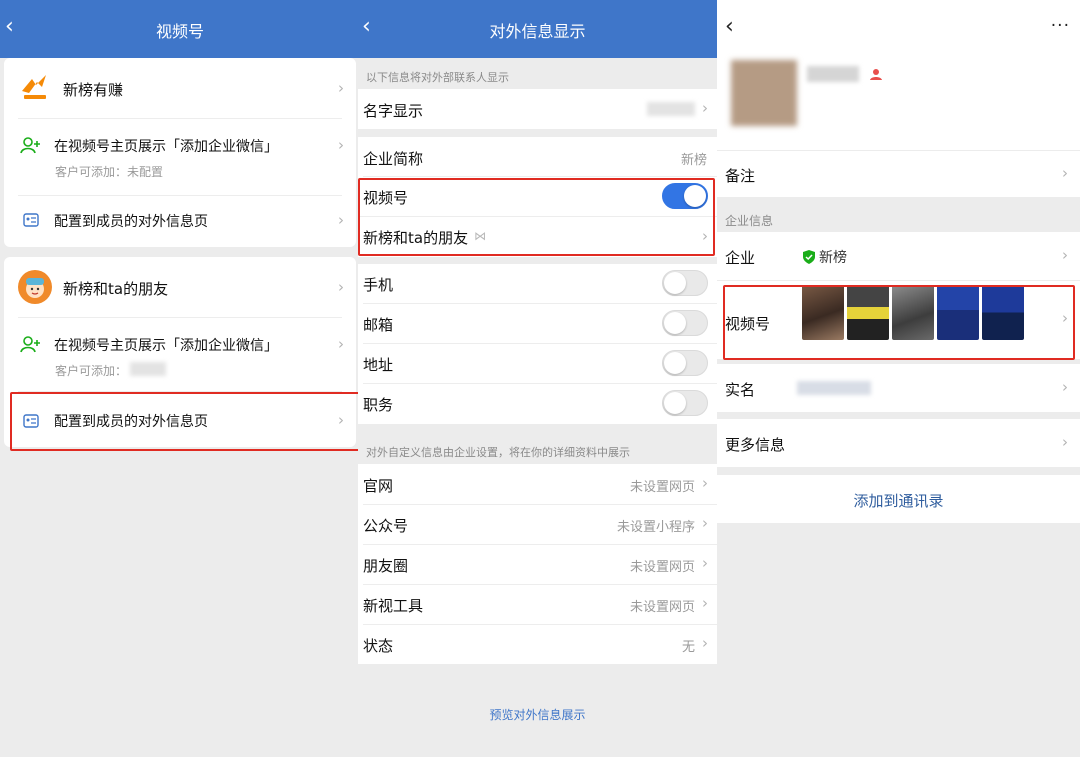 This screenshot has height=757, width=1080. What do you see at coordinates (688, 647) in the screenshot?
I see `row-value: 无` at bounding box center [688, 647].